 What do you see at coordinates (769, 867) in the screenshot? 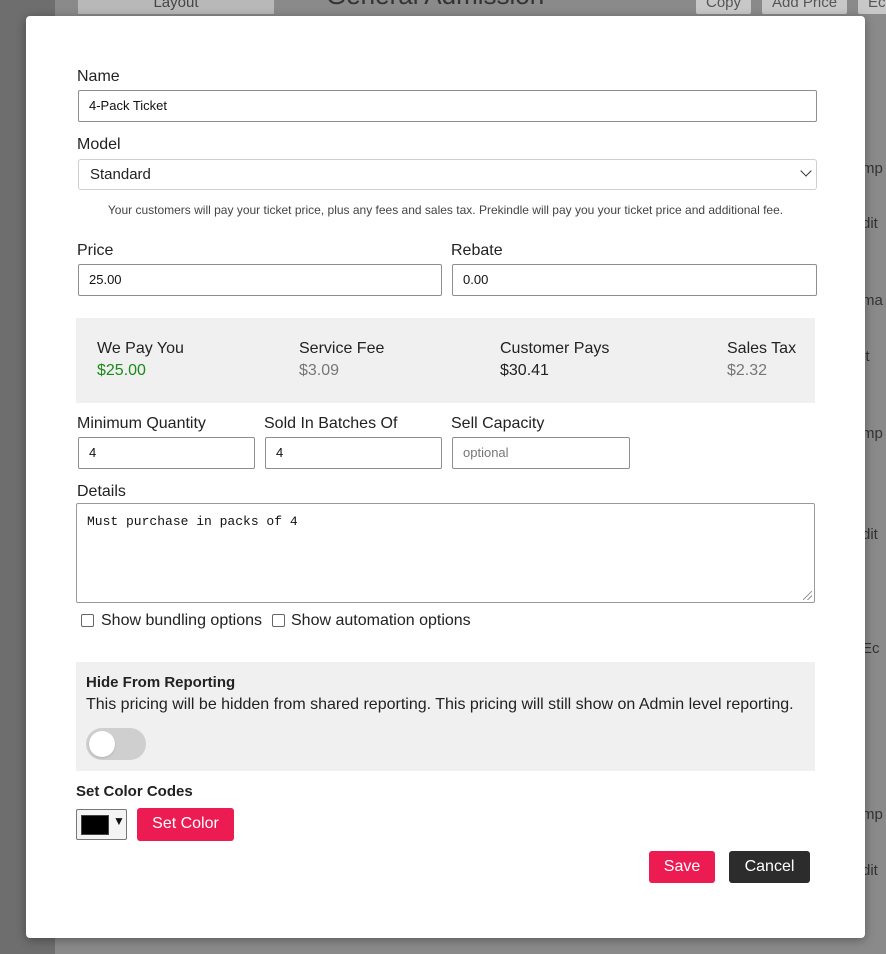
I see `cancel-button: Cancel` at bounding box center [769, 867].